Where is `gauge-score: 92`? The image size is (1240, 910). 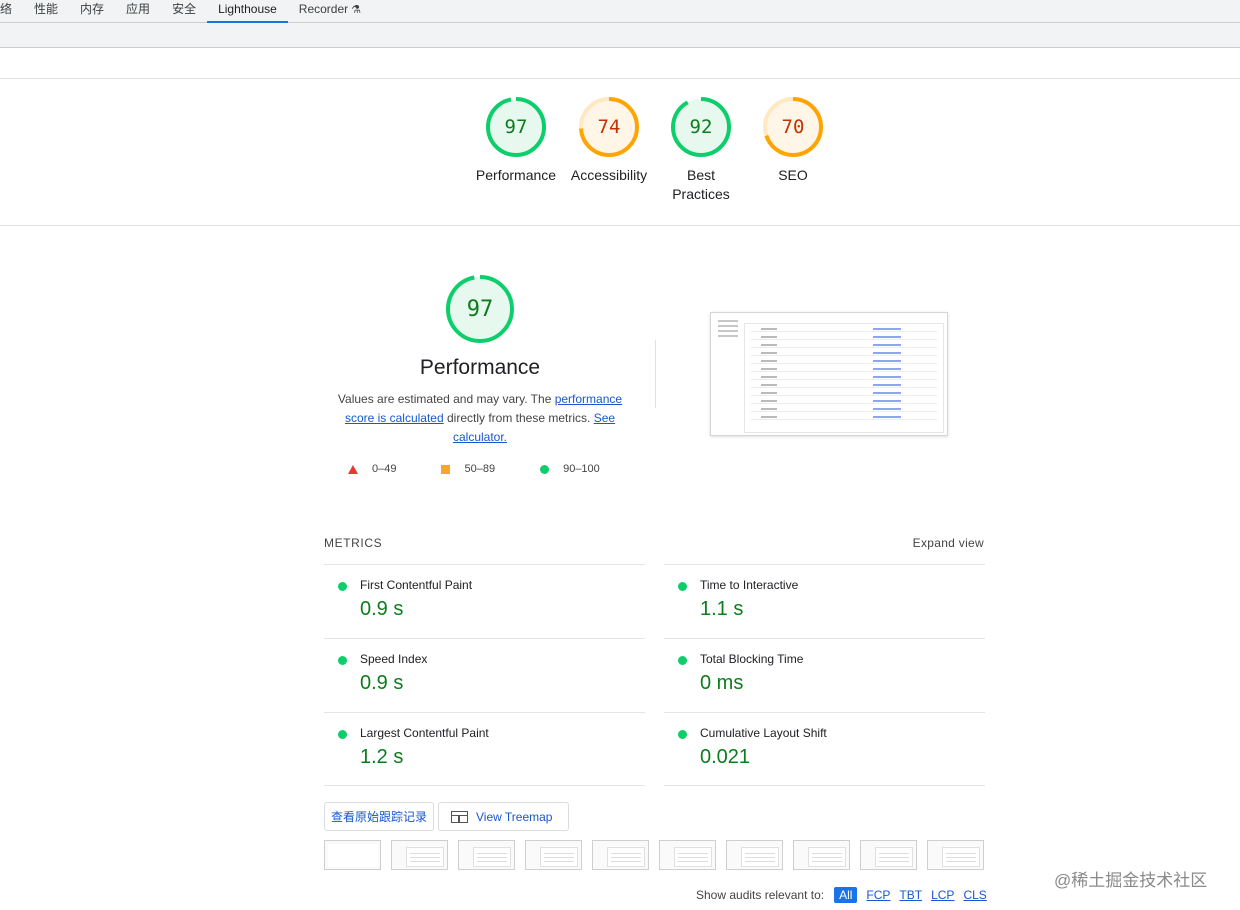
gauge-score: 92 is located at coordinates (701, 127).